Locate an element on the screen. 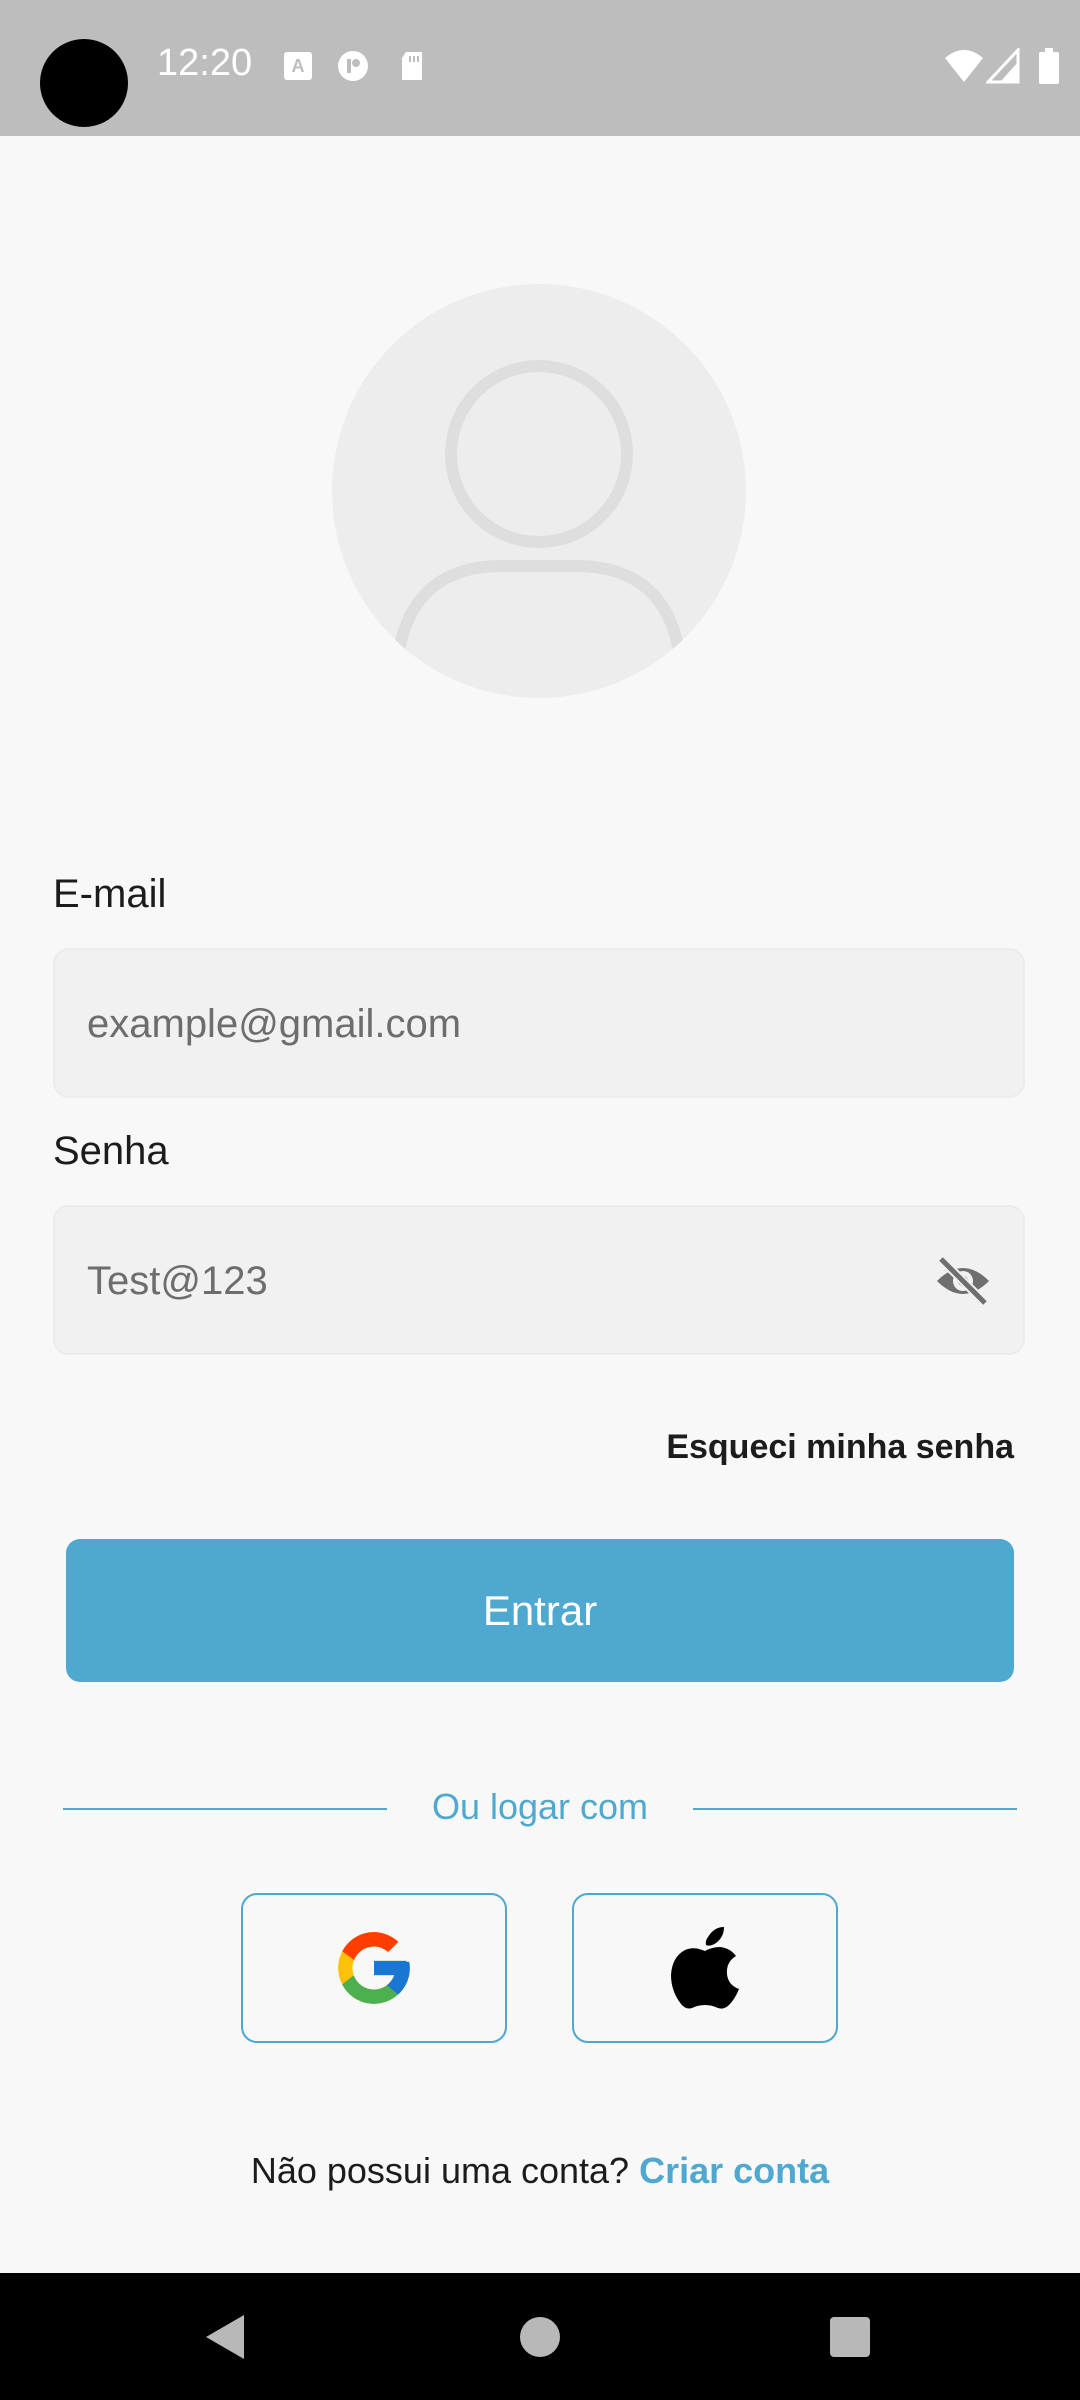 The width and height of the screenshot is (1080, 2400). battery-icon is located at coordinates (1049, 66).